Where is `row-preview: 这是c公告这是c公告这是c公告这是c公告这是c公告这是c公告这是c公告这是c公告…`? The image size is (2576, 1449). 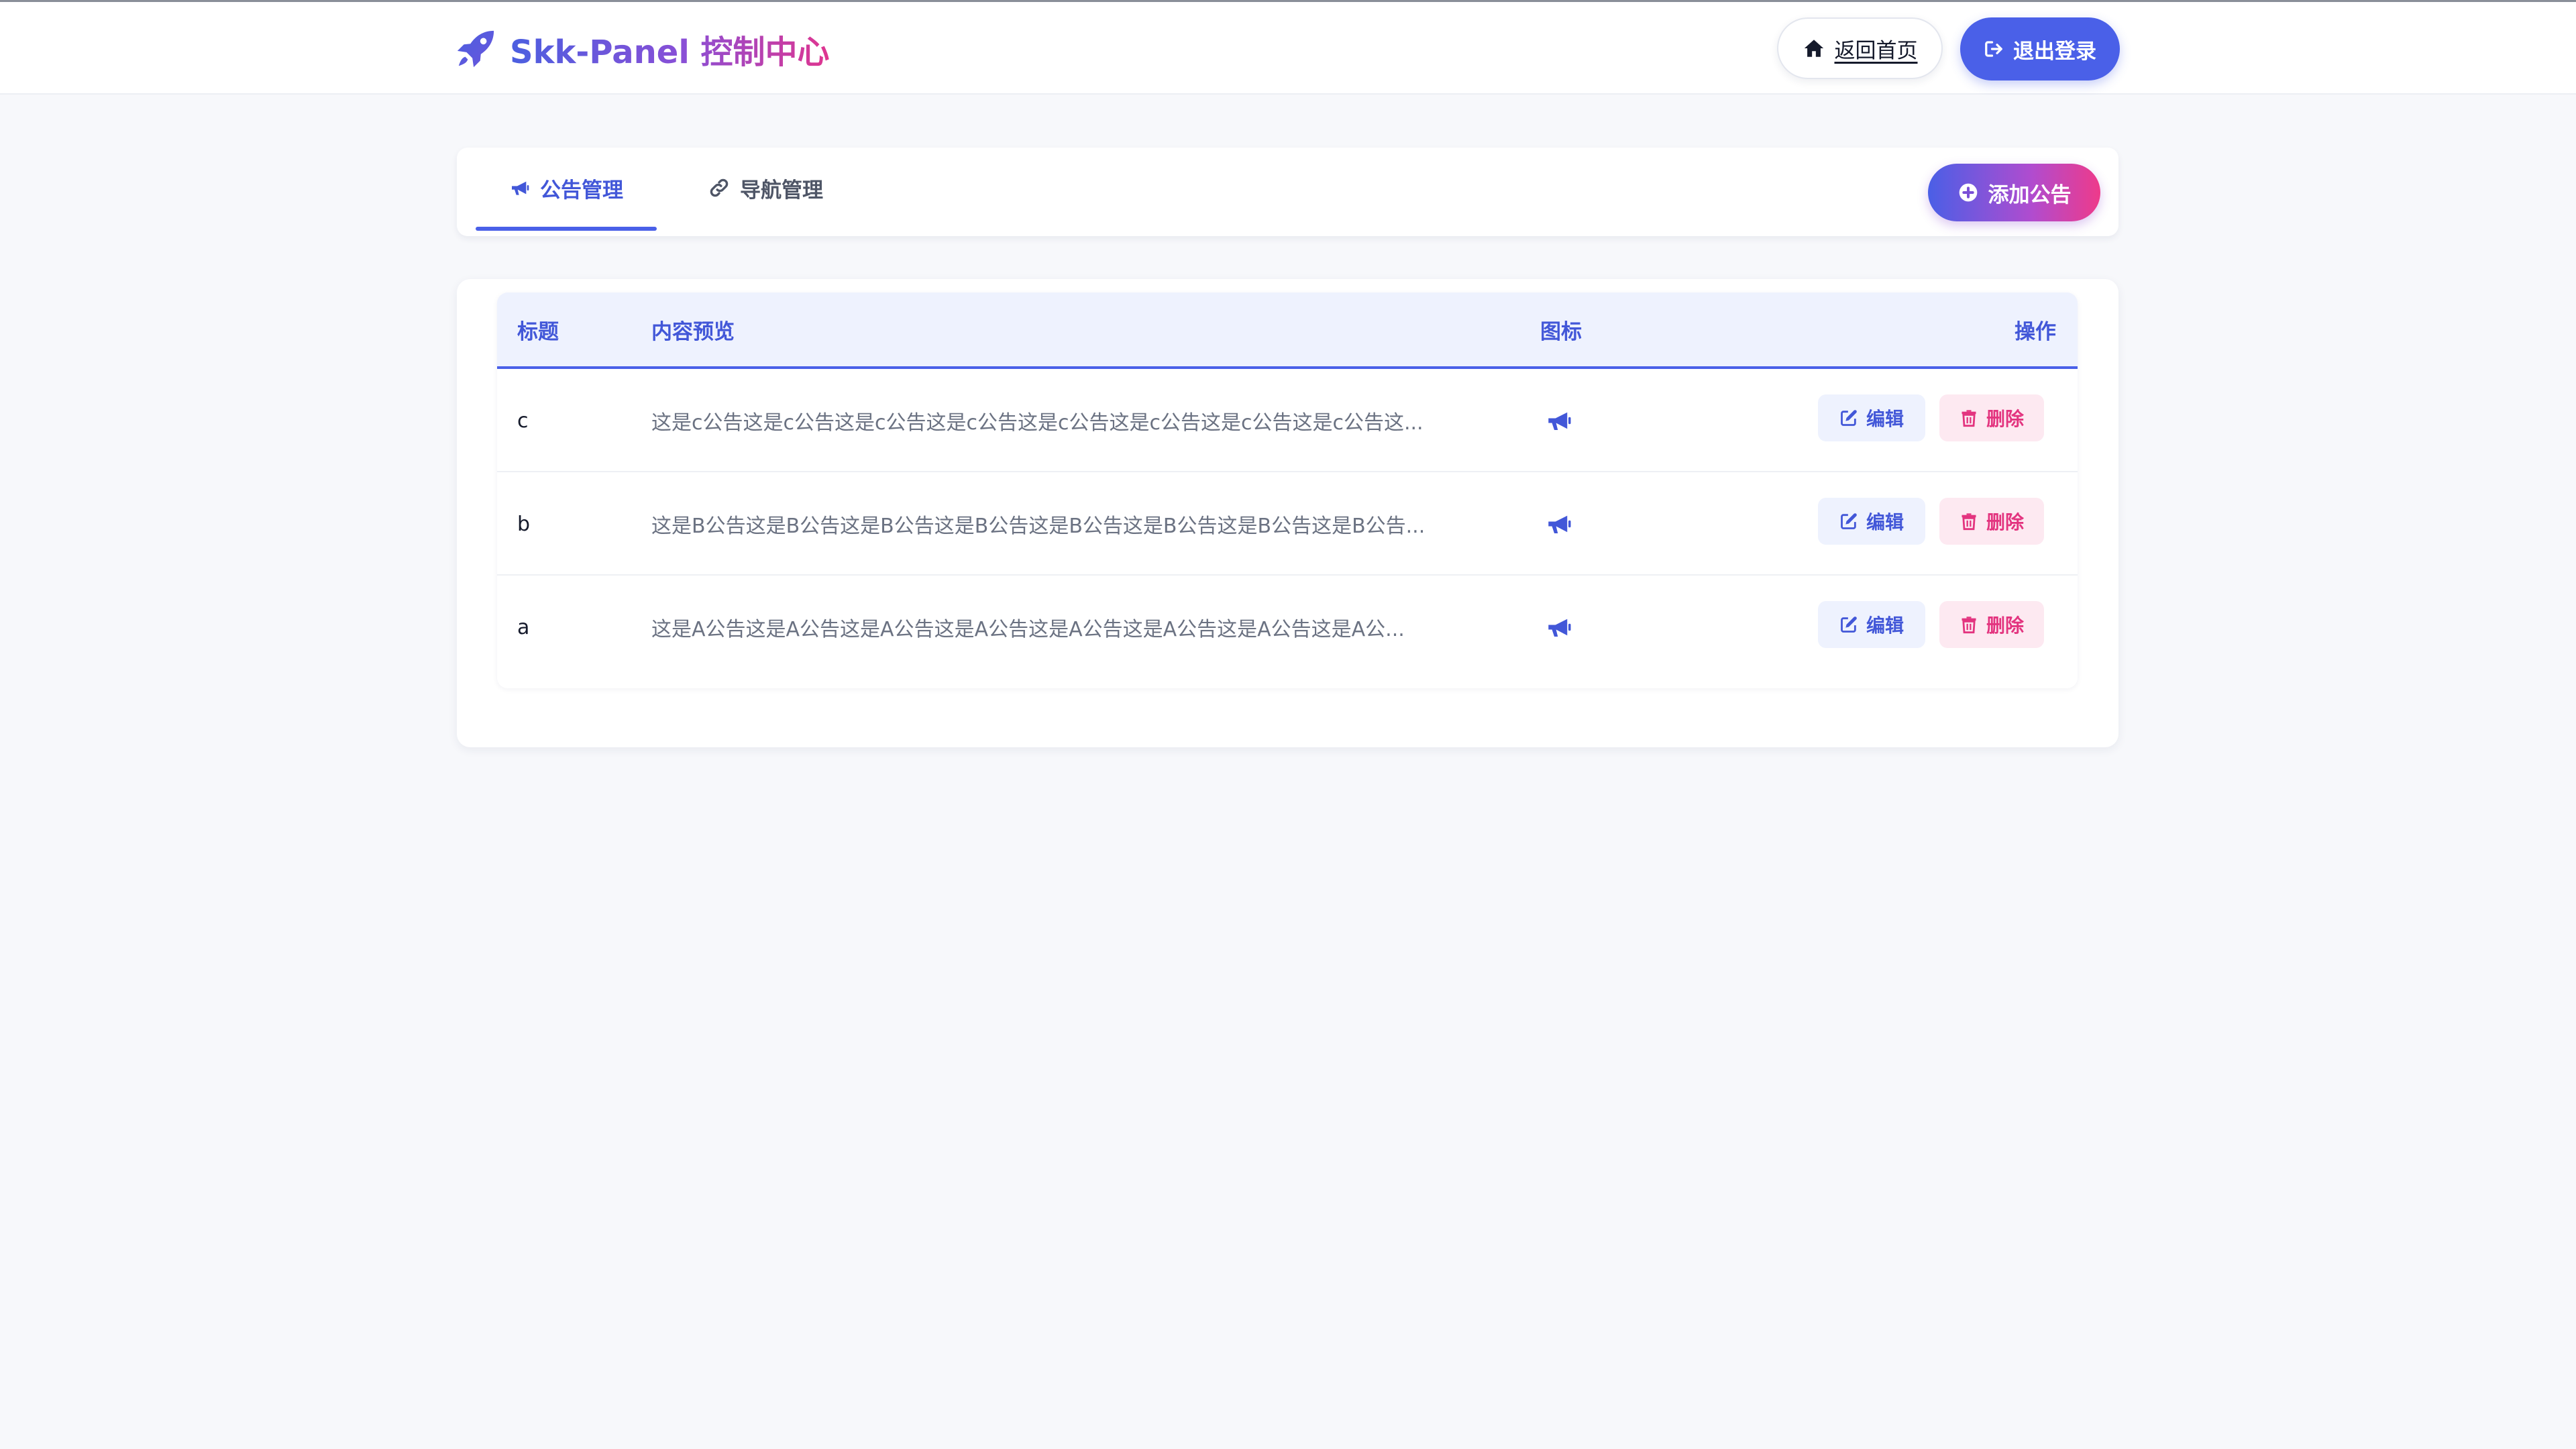
row-preview: 这是c公告这是c公告这是c公告这是c公告这是c公告这是c公告这是c公告这是c公告… is located at coordinates (1037, 423).